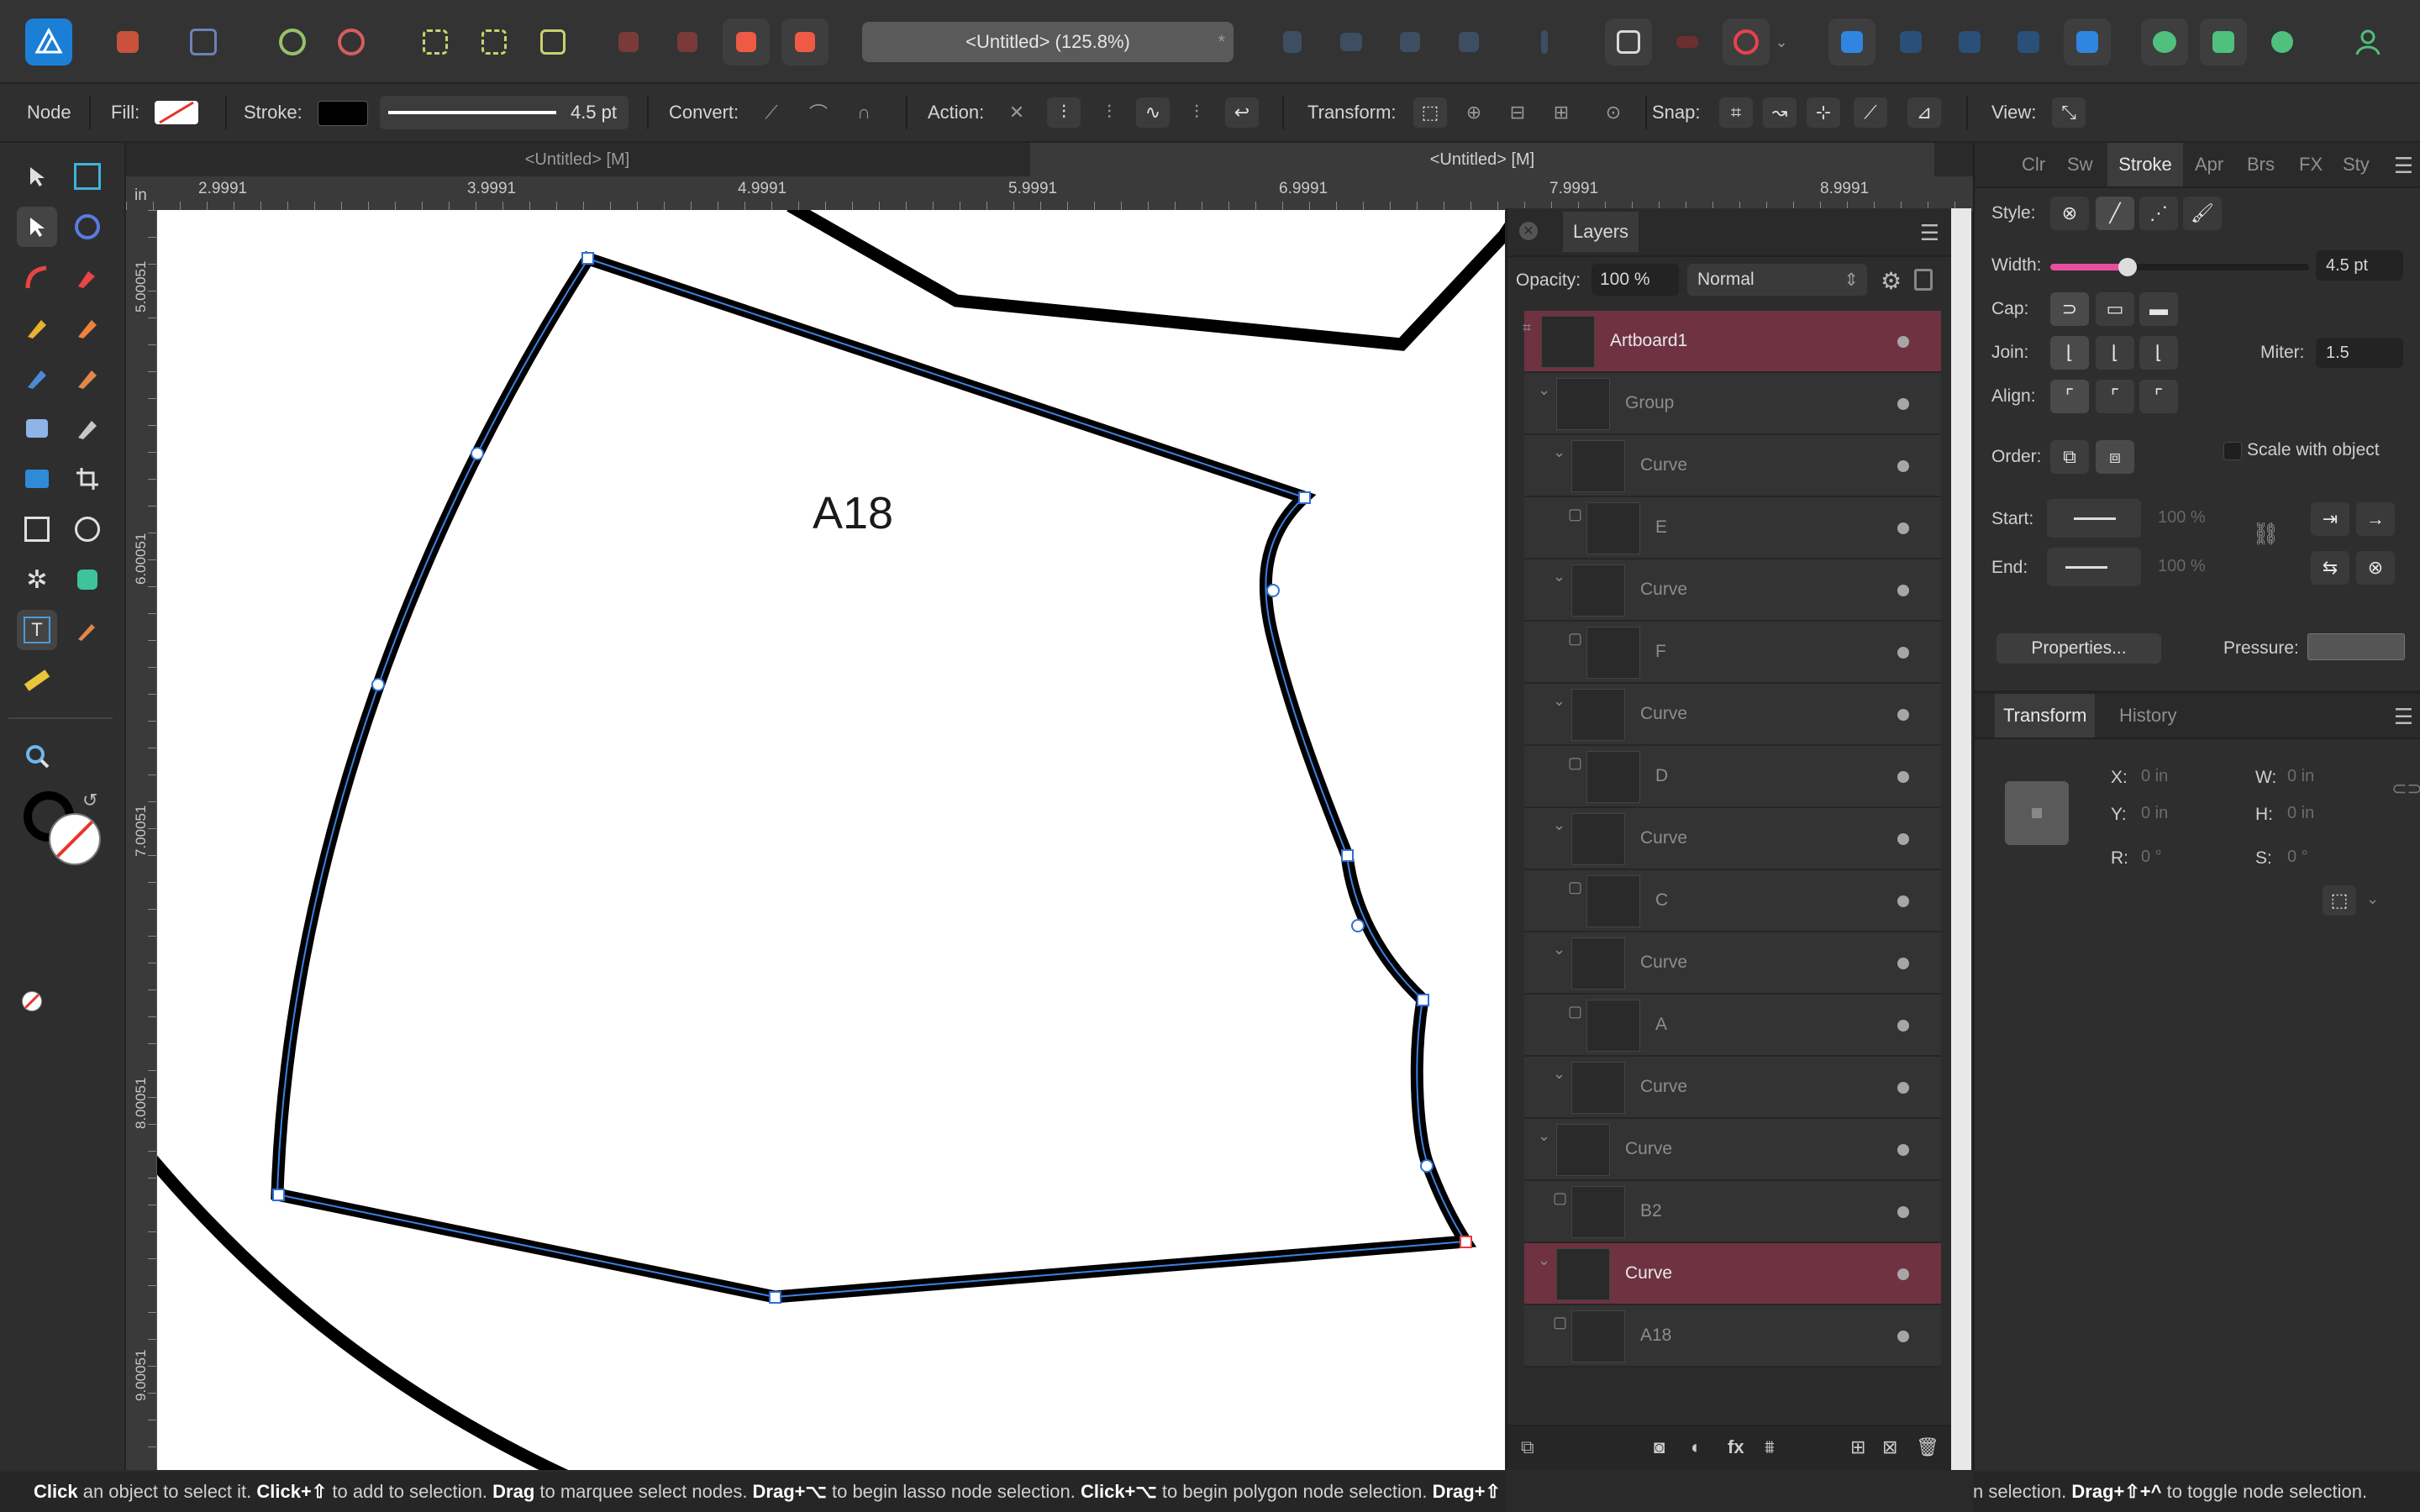 The image size is (2420, 1512). I want to click on close-panel-icon: ✕, so click(1528, 231).